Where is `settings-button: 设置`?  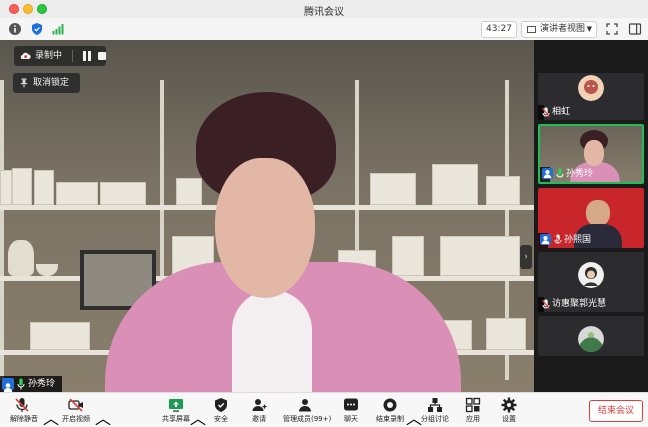
settings-button: 设置 is located at coordinates (509, 410).